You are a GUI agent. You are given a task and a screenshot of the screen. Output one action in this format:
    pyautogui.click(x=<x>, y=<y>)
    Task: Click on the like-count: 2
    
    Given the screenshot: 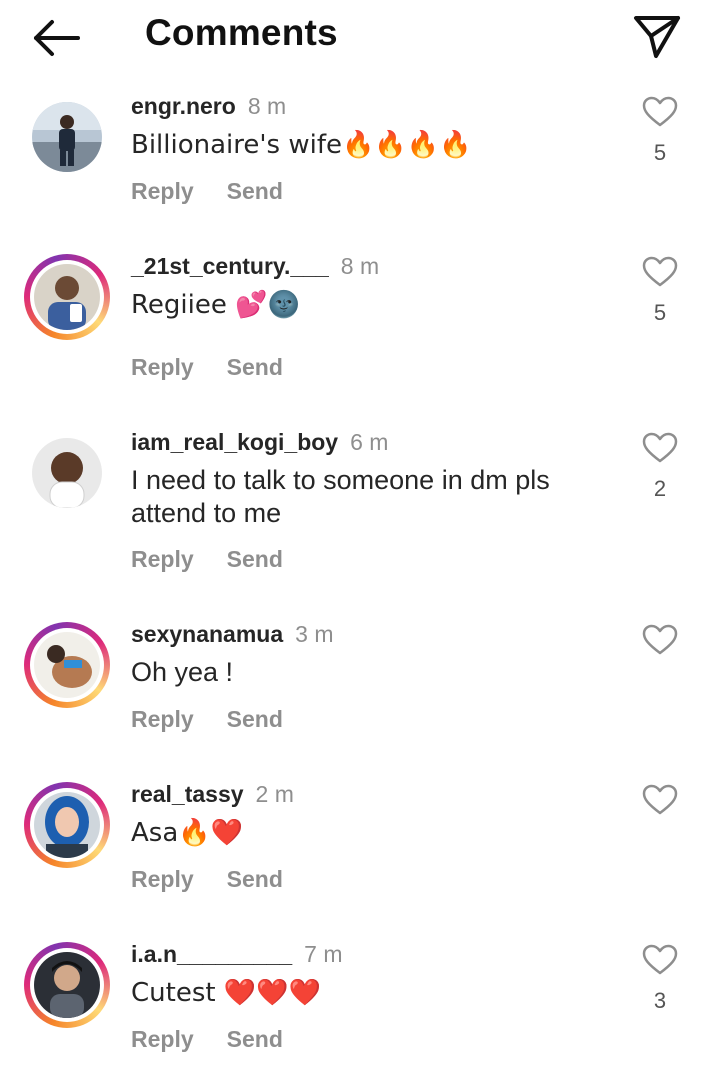 What is the action you would take?
    pyautogui.click(x=660, y=488)
    